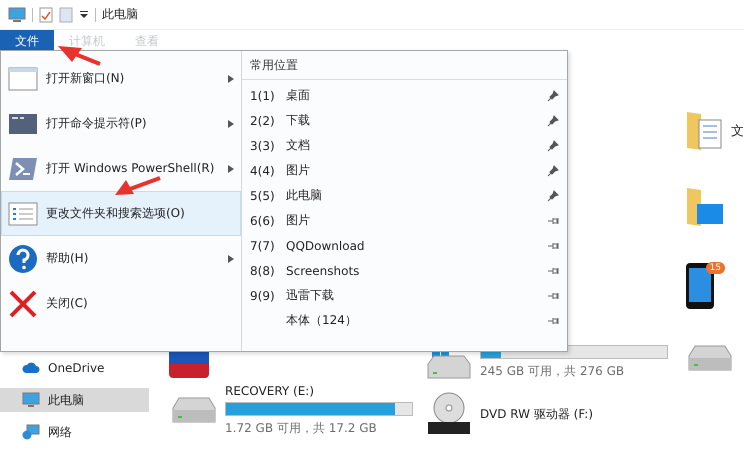 The image size is (744, 450). What do you see at coordinates (74, 432) in the screenshot?
I see `sidebar-item: 网络` at bounding box center [74, 432].